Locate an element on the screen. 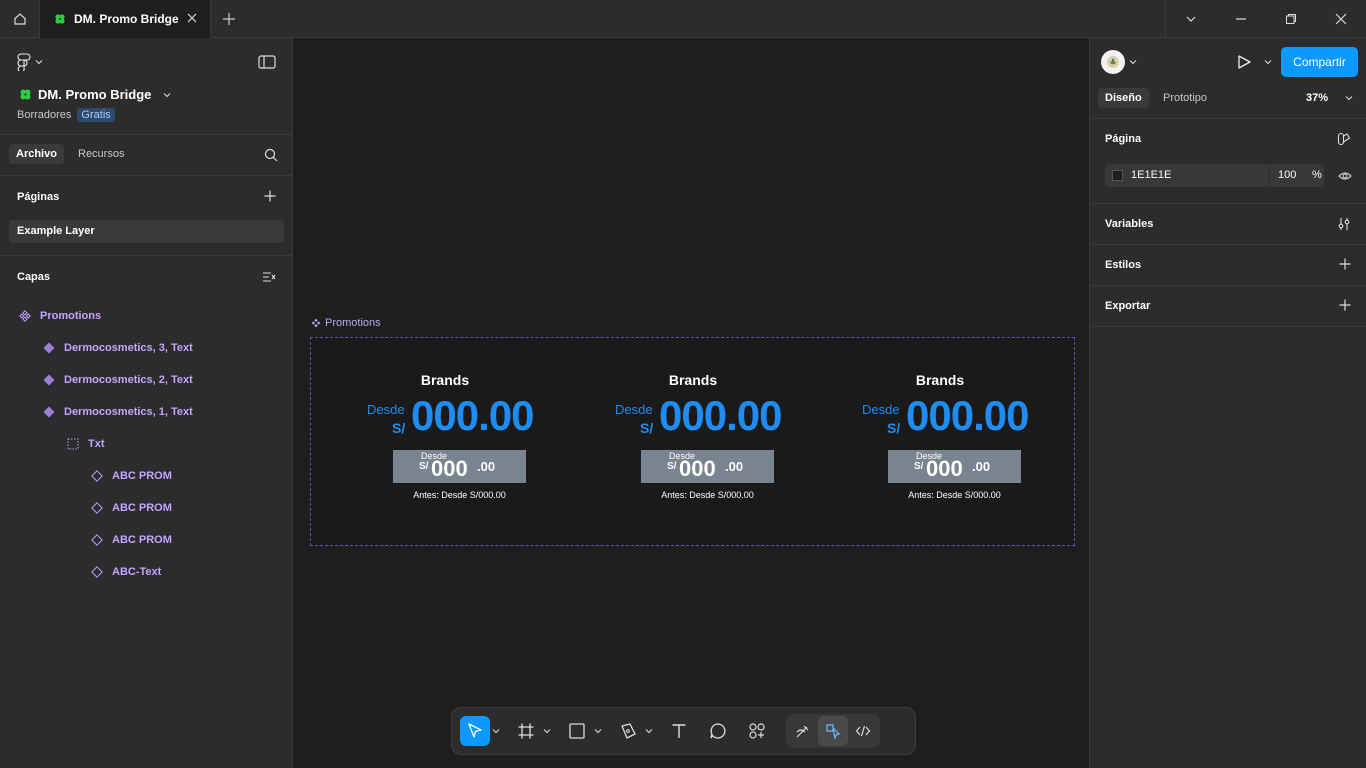  add-style-icon is located at coordinates (1345, 264).